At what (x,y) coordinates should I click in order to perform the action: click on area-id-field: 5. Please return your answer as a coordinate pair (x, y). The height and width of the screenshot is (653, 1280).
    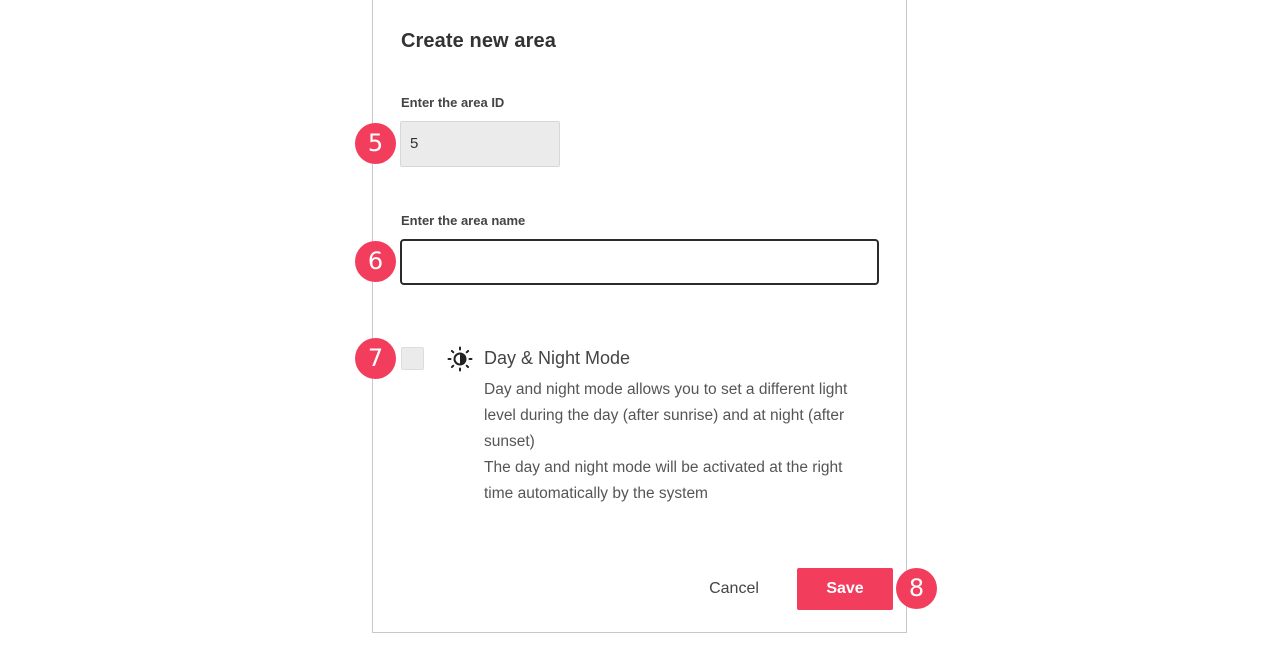
    Looking at the image, I should click on (480, 144).